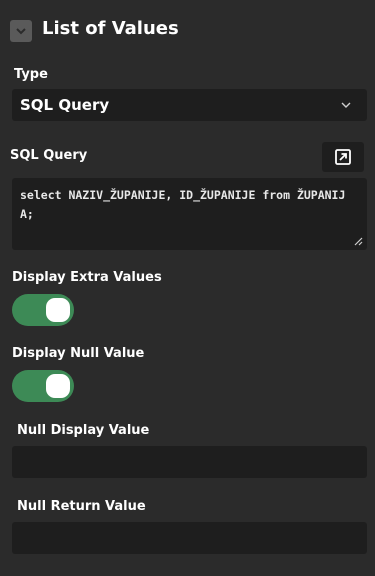  What do you see at coordinates (49, 155) in the screenshot?
I see `sql-query-label: SQL Query` at bounding box center [49, 155].